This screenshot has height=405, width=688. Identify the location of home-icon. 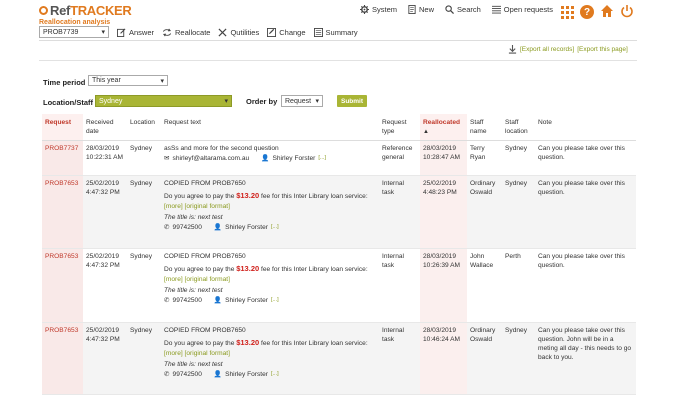
(607, 12).